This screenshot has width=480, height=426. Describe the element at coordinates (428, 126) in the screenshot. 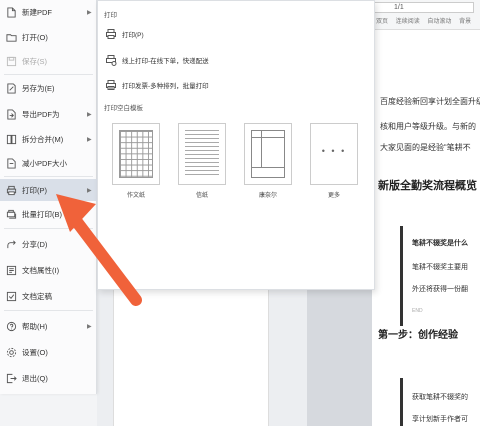

I see `doc-text-line: 核和用户等级升级。与新的` at that location.